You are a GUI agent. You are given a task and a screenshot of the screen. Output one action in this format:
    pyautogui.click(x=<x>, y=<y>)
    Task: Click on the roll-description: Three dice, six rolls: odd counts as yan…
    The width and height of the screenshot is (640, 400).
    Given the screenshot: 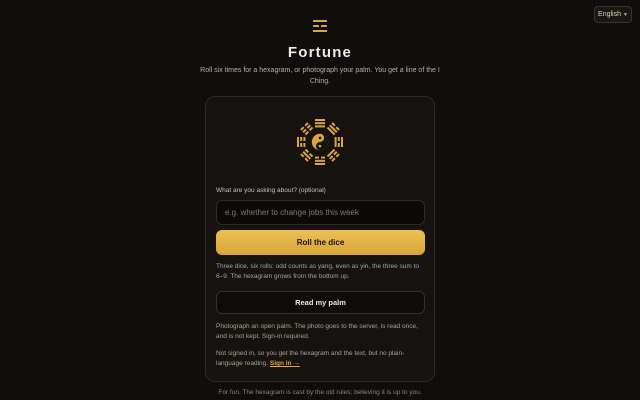 What is the action you would take?
    pyautogui.click(x=318, y=271)
    